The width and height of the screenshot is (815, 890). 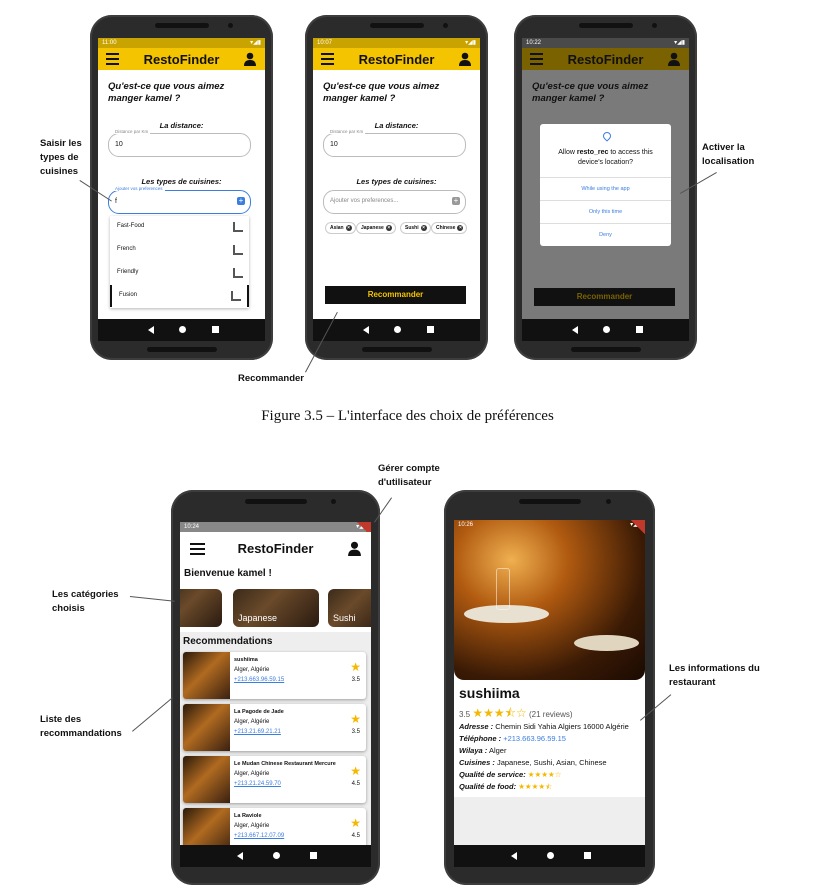 What do you see at coordinates (534, 738) in the screenshot?
I see `phone-link: +213.663.96.59.15` at bounding box center [534, 738].